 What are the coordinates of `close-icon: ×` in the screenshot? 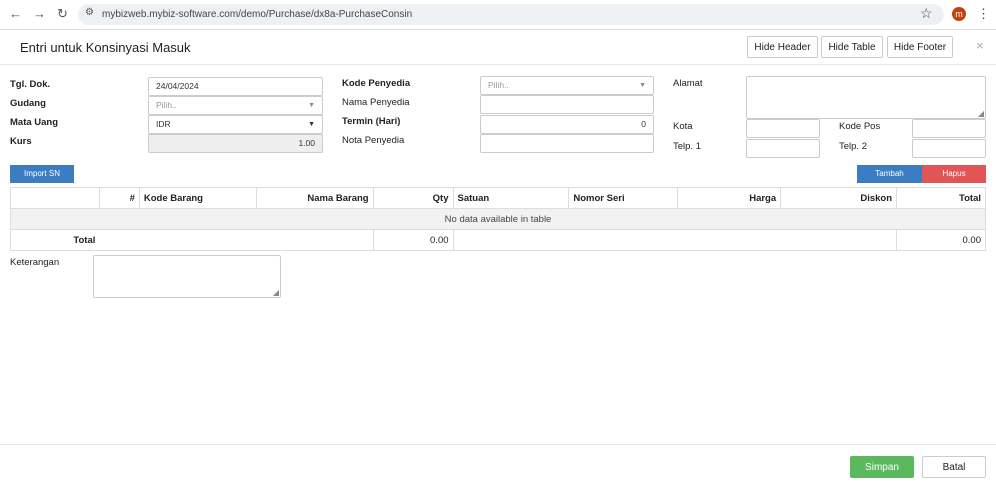 It's located at (980, 45).